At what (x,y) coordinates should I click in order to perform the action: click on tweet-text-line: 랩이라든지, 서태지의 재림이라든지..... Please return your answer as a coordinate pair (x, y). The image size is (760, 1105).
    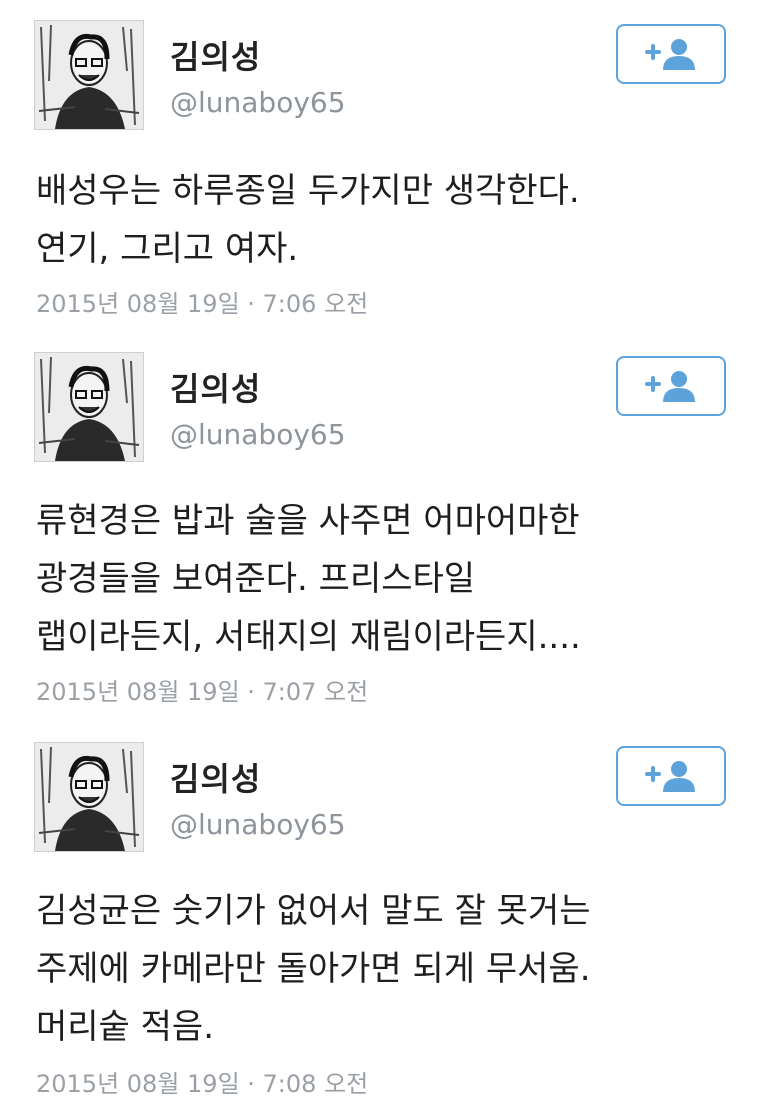
    Looking at the image, I should click on (308, 637).